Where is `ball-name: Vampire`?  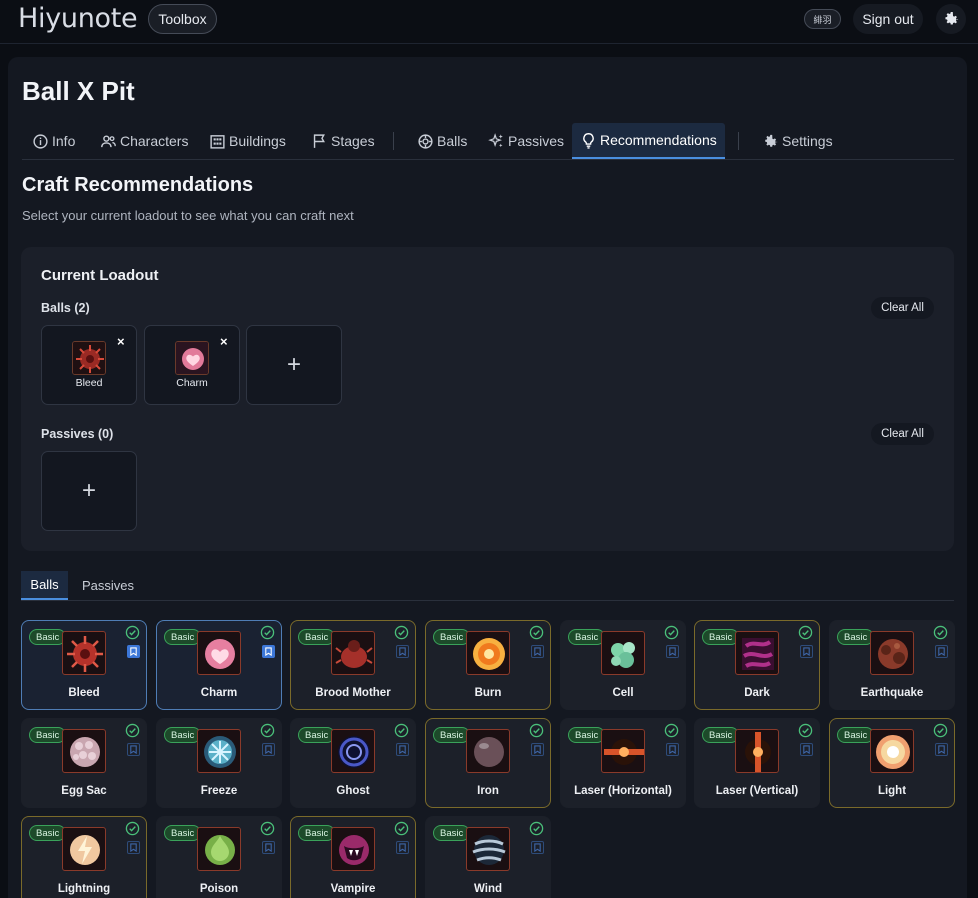 ball-name: Vampire is located at coordinates (353, 889).